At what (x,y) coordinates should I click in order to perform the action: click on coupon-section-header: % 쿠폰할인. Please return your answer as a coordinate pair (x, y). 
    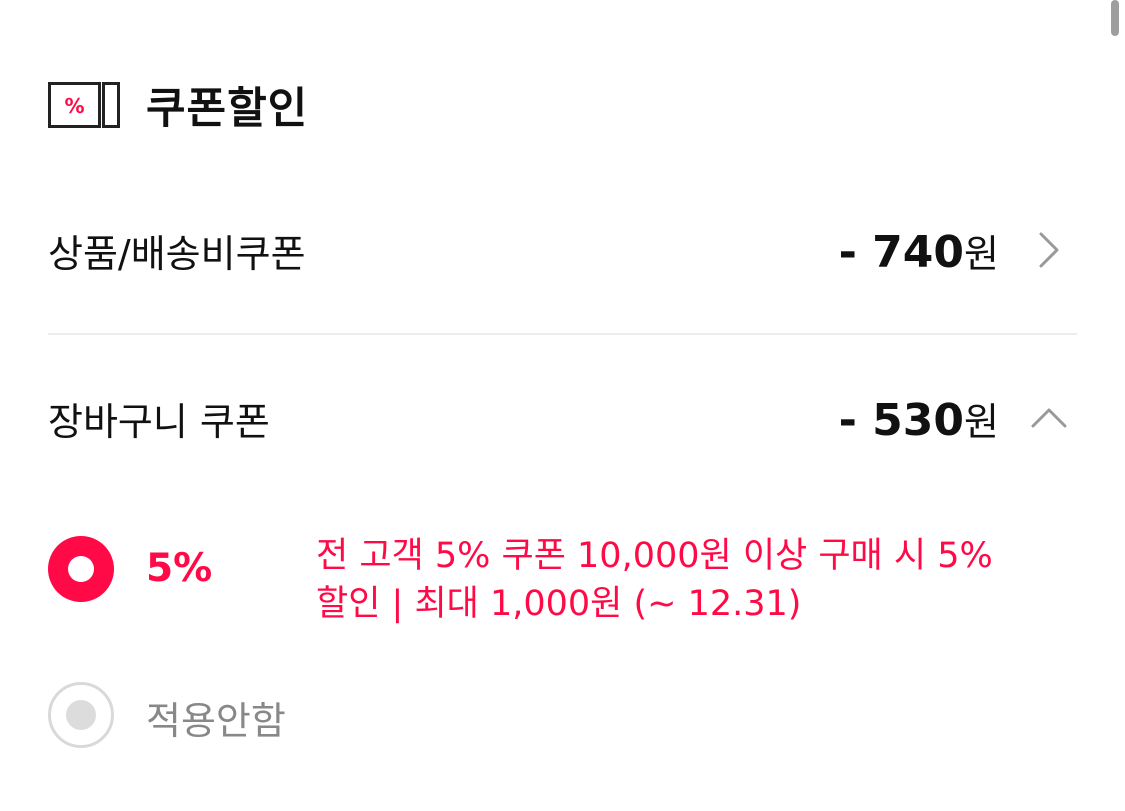
    Looking at the image, I should click on (178, 105).